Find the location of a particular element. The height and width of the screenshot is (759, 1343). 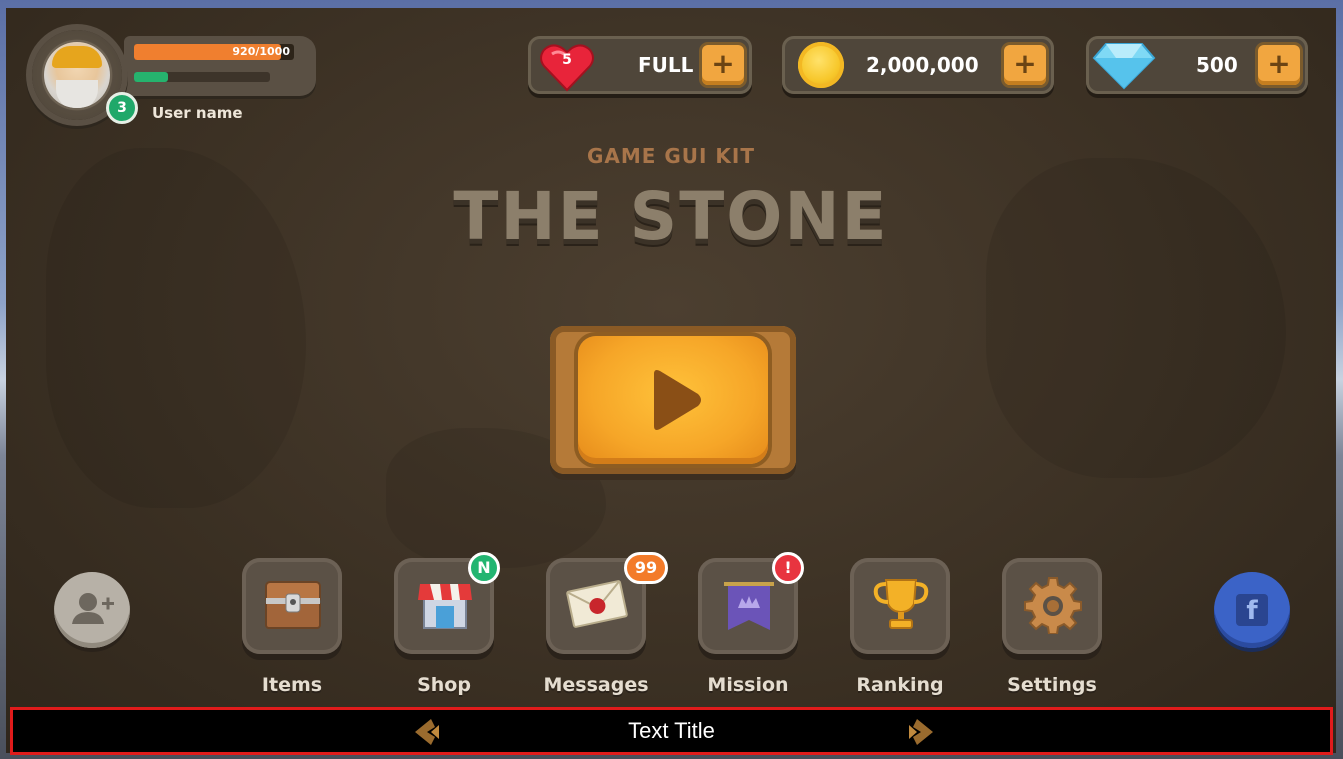

gems-panel: 500 + is located at coordinates (1197, 65).